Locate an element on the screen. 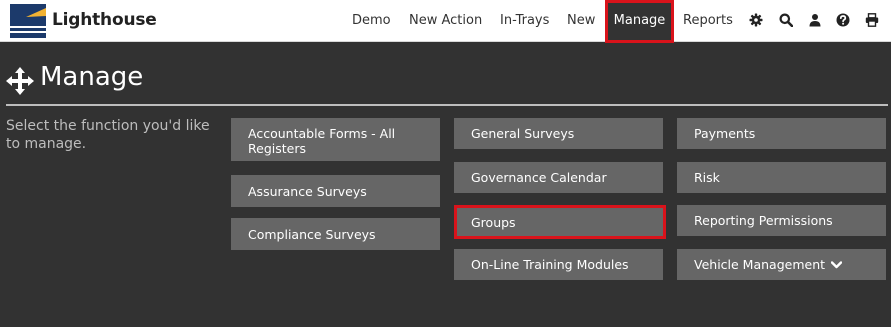  tile-accountable-forms-label: Accountable Forms - All Registers is located at coordinates (322, 141).